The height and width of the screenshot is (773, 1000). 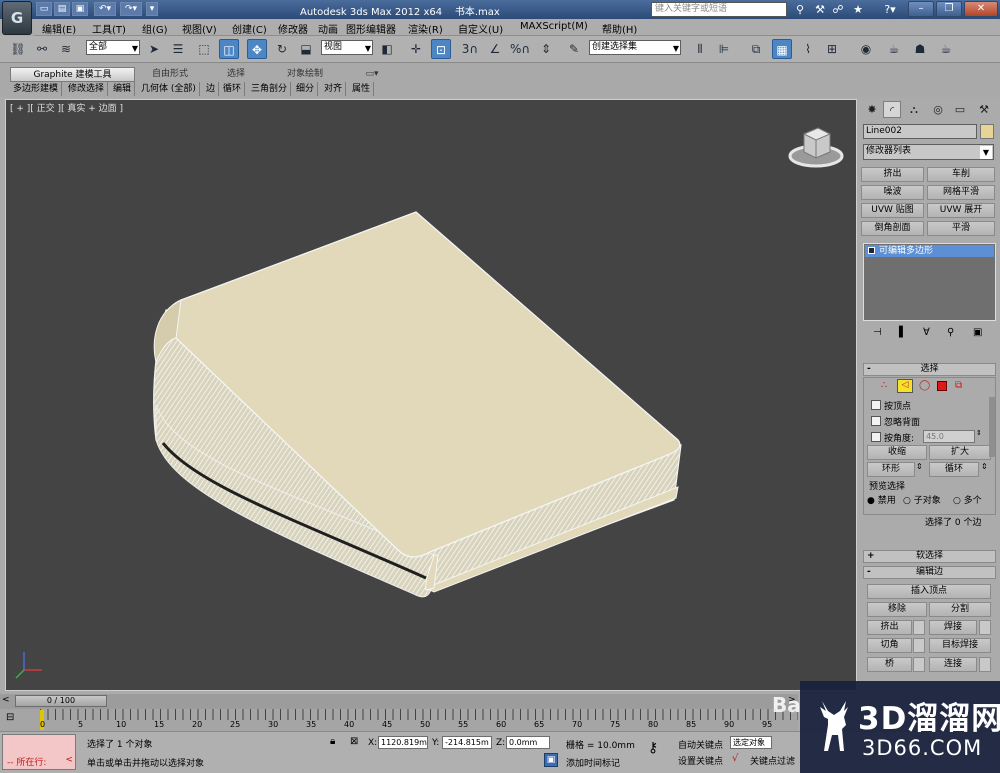 I want to click on configure-modifier-sets-icon: ▣, so click(x=977, y=332).